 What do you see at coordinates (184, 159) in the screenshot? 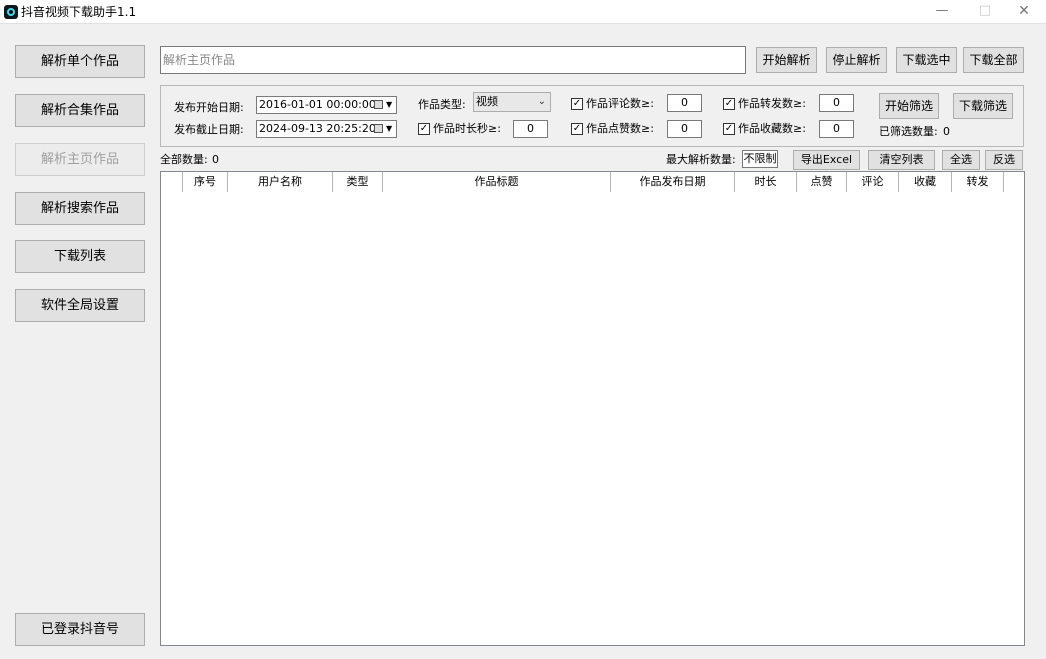
I see `total-count-label: 全部数量:` at bounding box center [184, 159].